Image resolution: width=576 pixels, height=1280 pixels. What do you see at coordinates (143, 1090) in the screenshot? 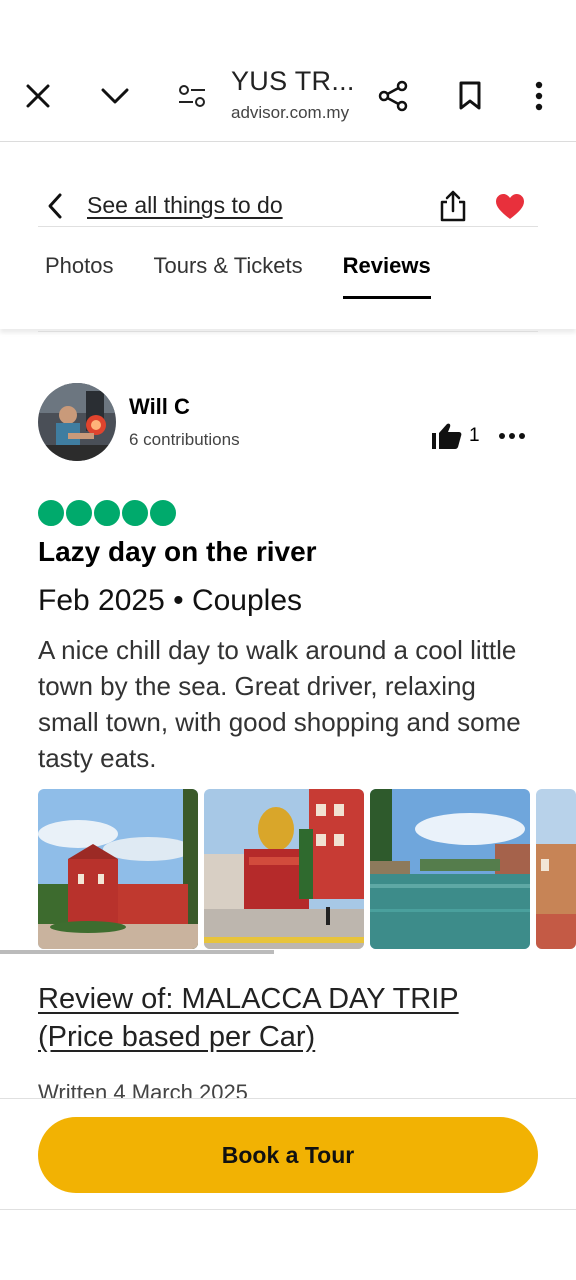
I see `written-date: Written 4 March 2025` at bounding box center [143, 1090].